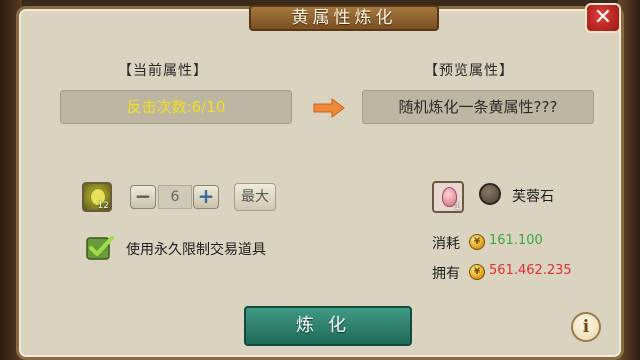 This screenshot has width=640, height=360. I want to click on cost-value: 161.100, so click(516, 240).